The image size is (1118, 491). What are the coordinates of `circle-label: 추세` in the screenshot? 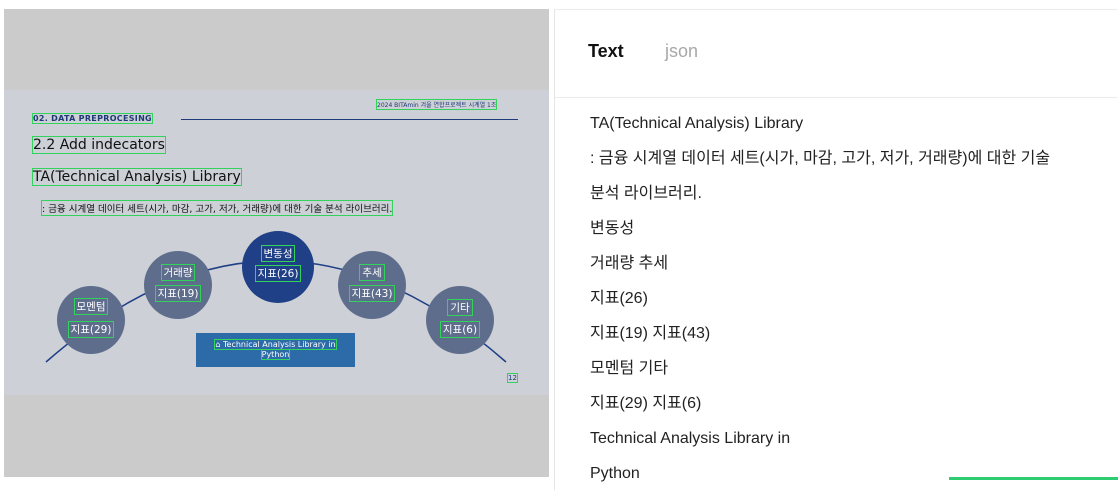 It's located at (372, 272).